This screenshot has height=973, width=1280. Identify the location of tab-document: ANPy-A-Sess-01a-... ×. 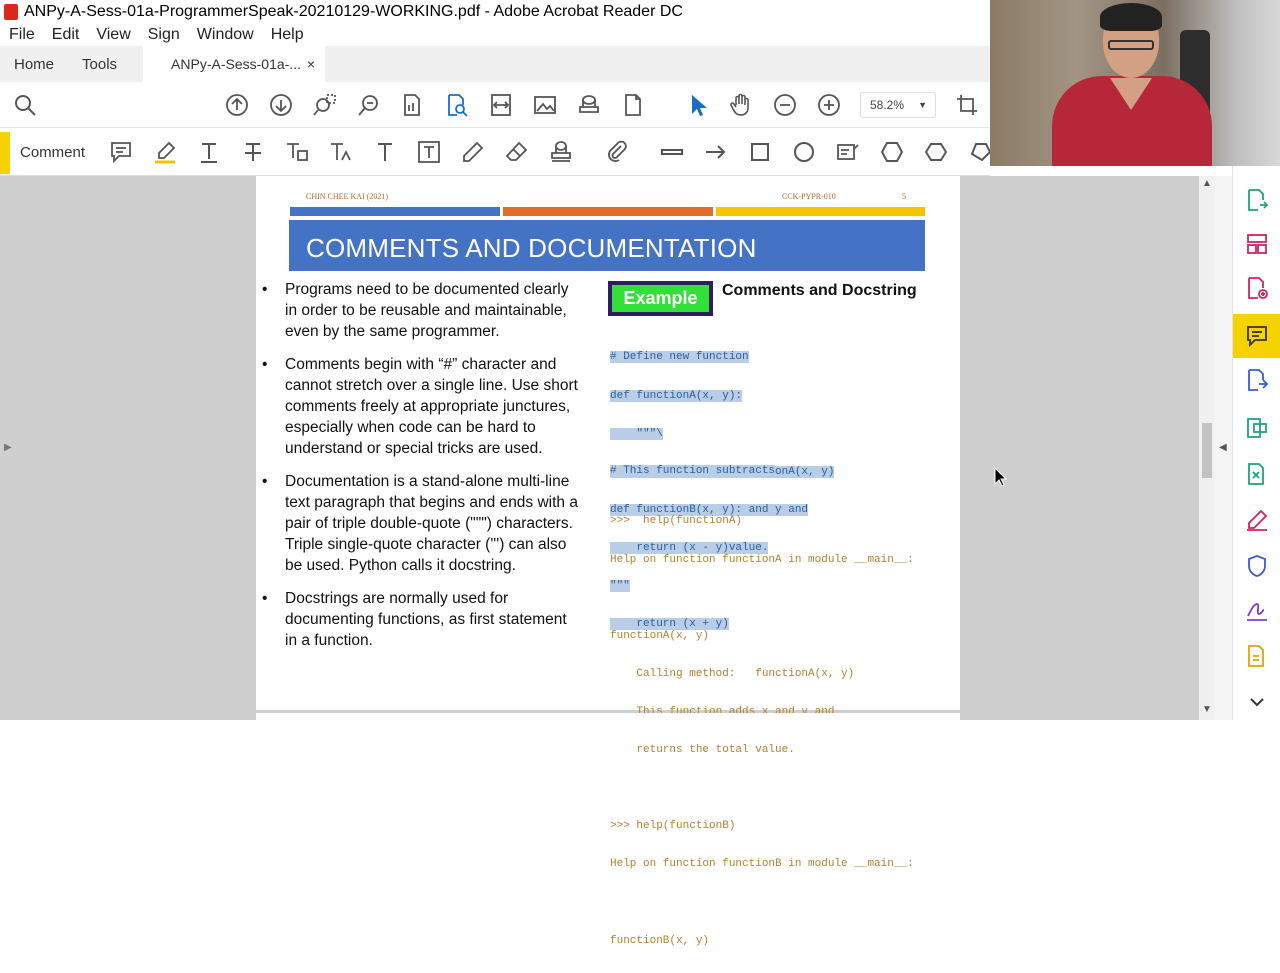
(234, 64).